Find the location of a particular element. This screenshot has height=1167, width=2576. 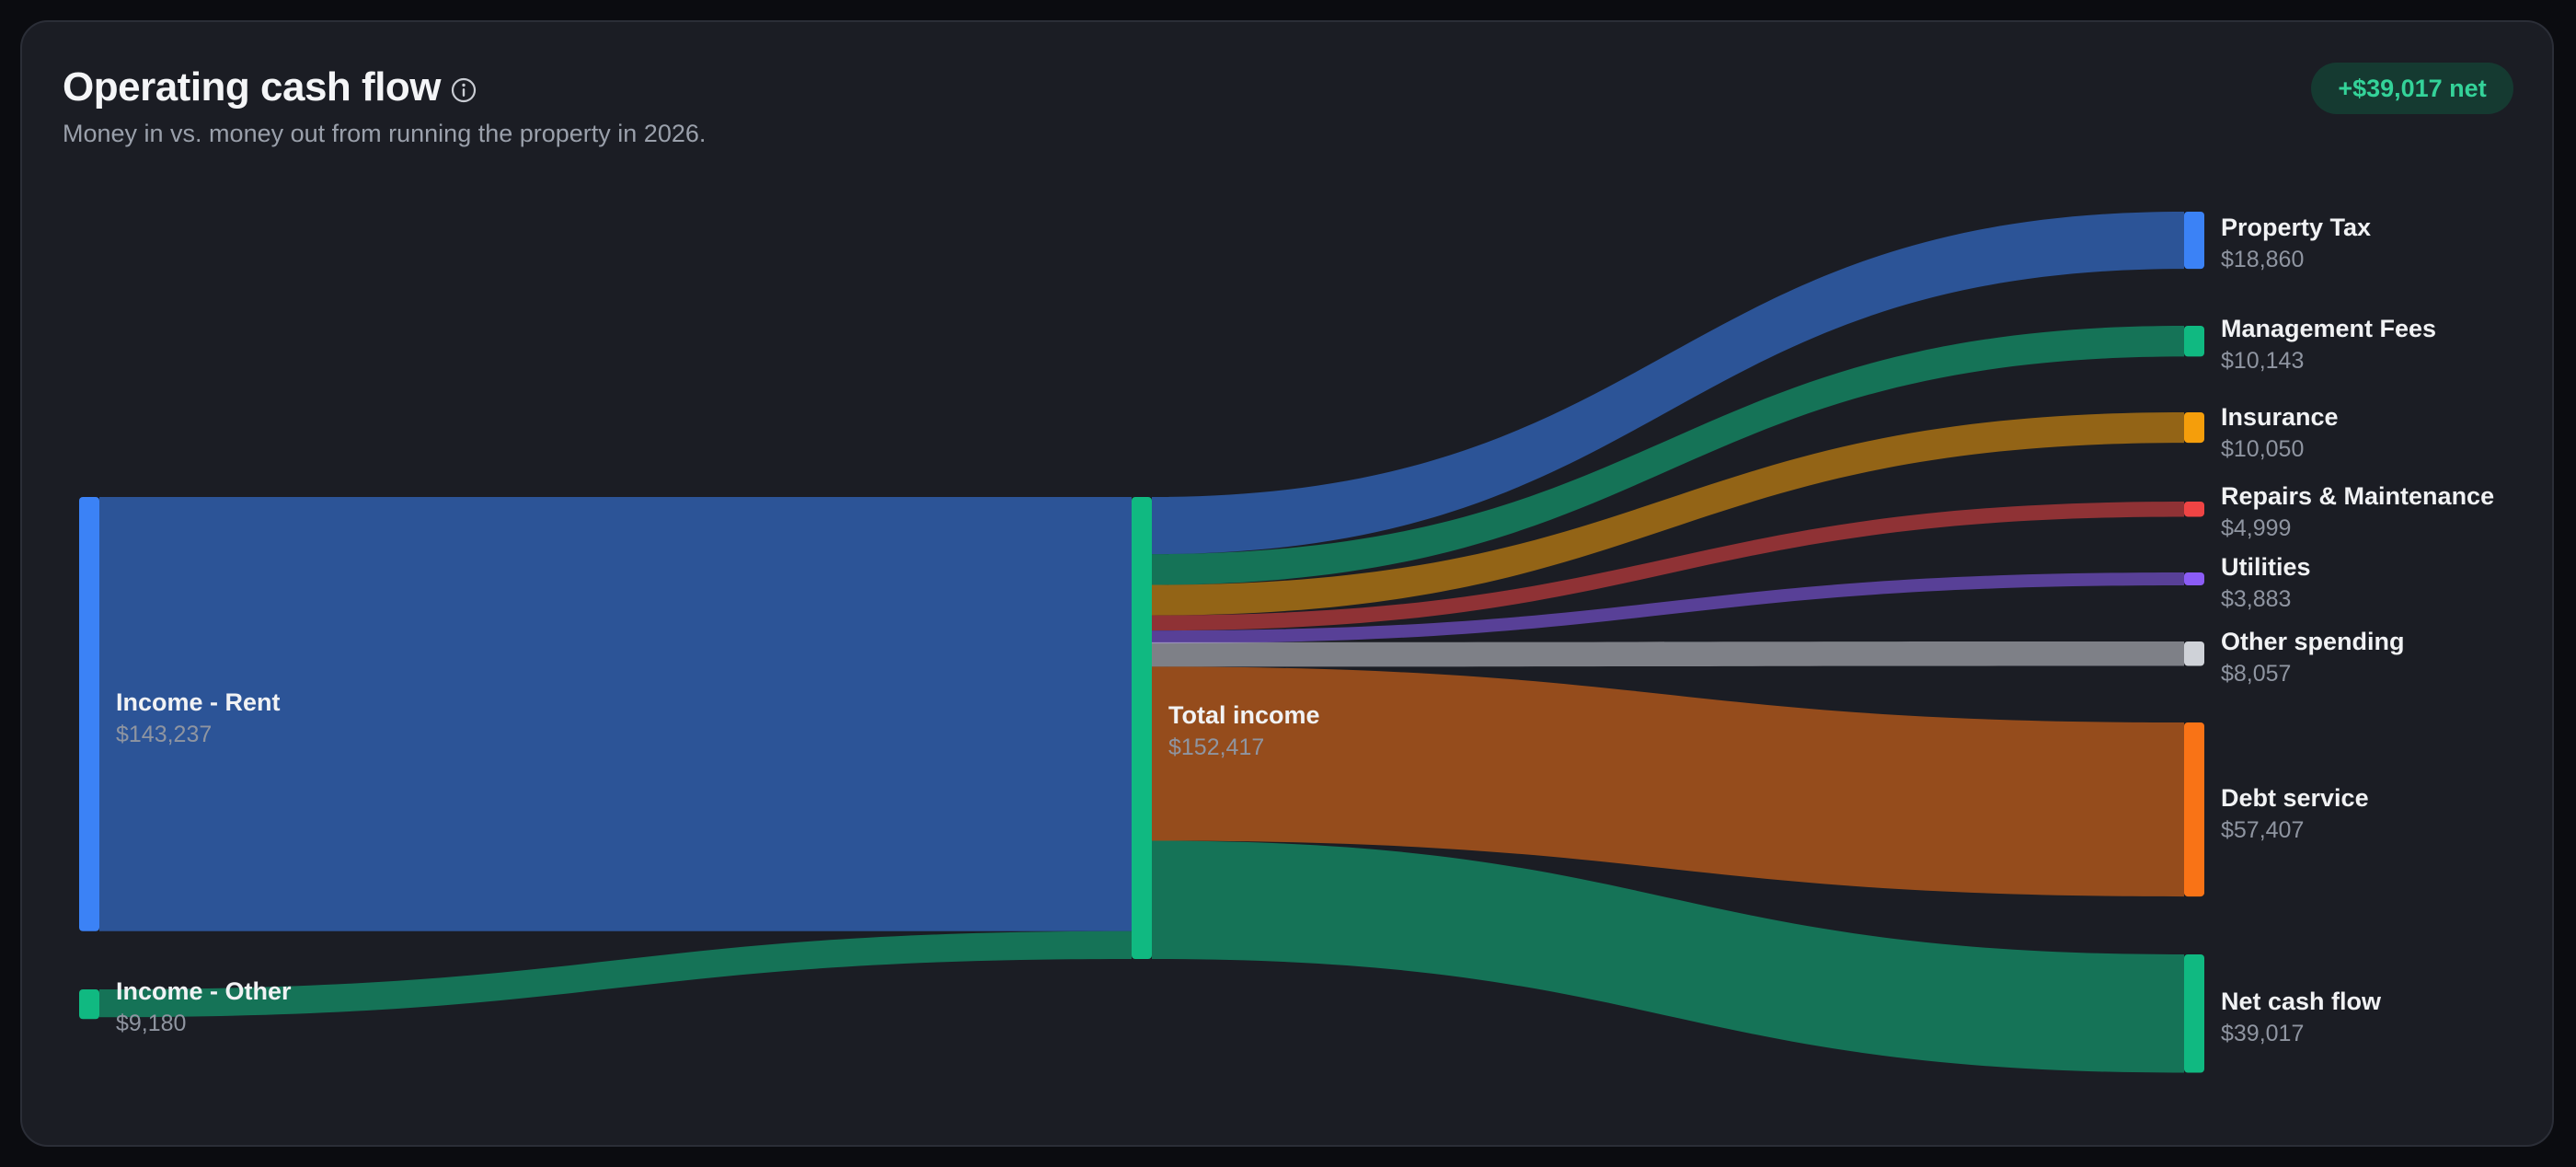

node-total is located at coordinates (1142, 728).